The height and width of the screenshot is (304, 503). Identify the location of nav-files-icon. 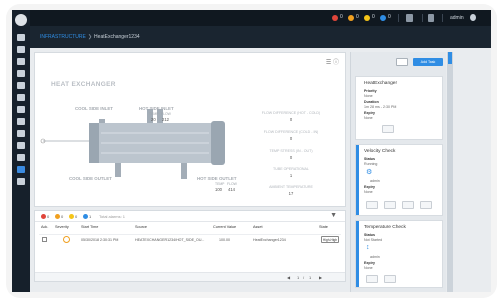
(21, 61).